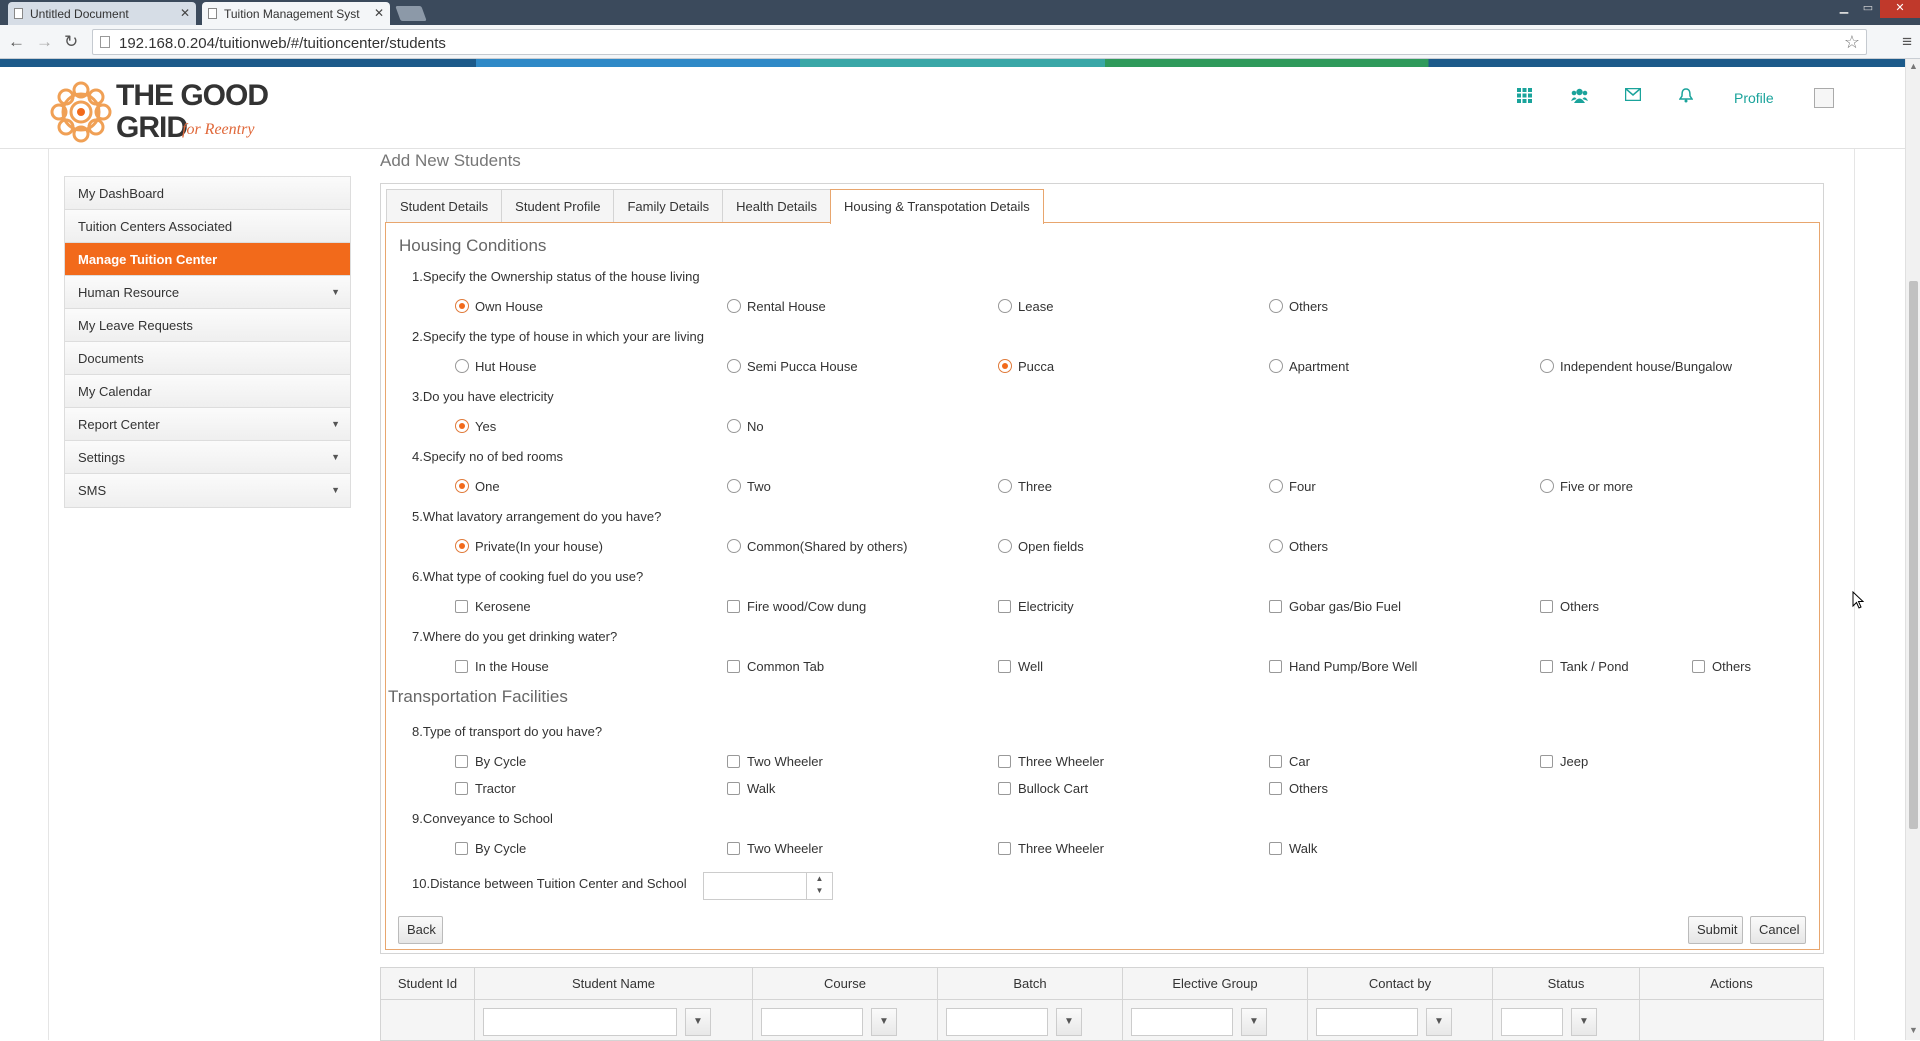 The height and width of the screenshot is (1041, 1920). Describe the element at coordinates (668, 206) in the screenshot. I see `tab-family-details: Family Details` at that location.